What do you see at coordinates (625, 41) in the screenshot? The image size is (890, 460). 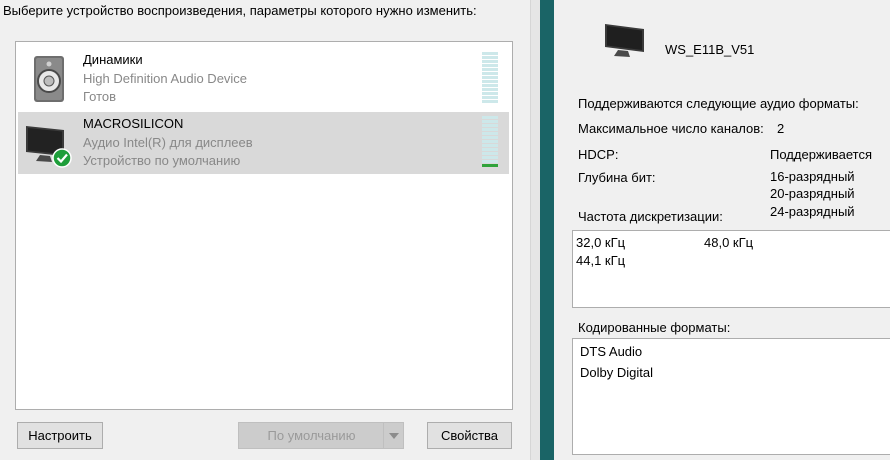 I see `monitor-icon` at bounding box center [625, 41].